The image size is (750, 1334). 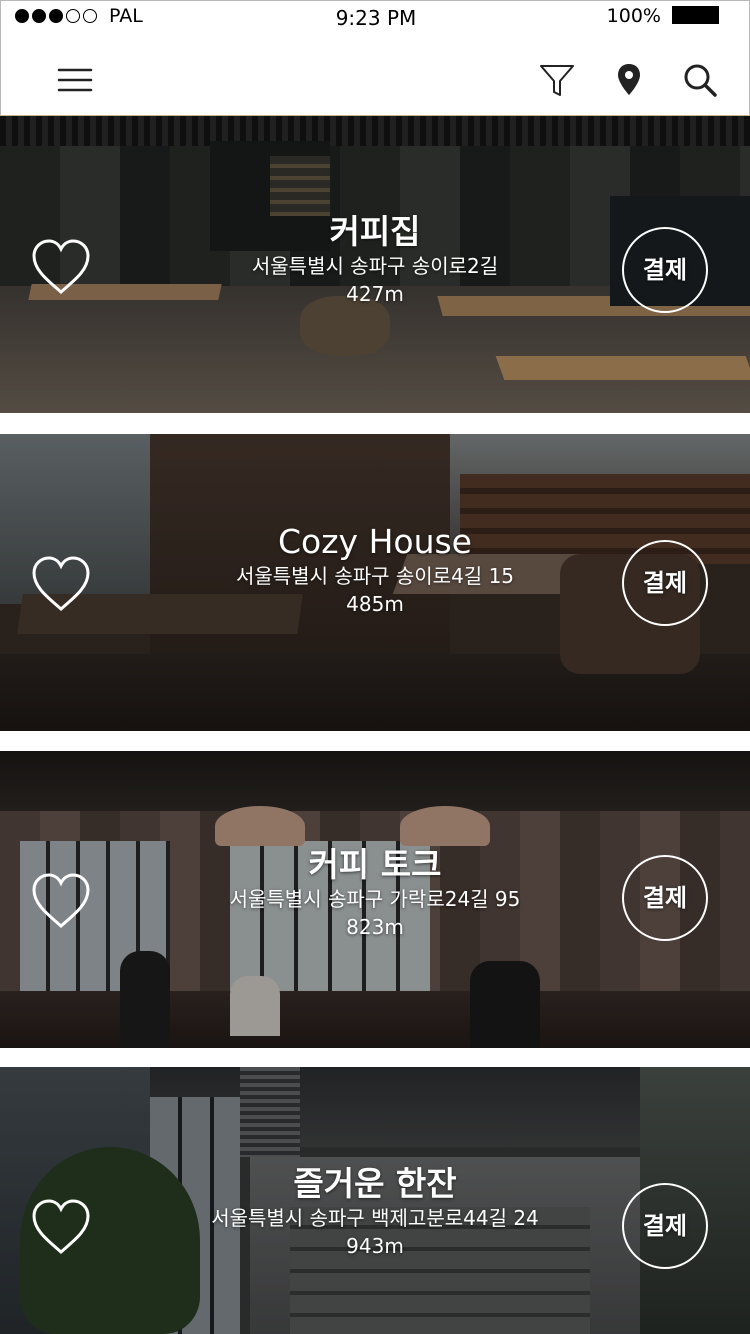 What do you see at coordinates (629, 80) in the screenshot?
I see `map-pin-icon` at bounding box center [629, 80].